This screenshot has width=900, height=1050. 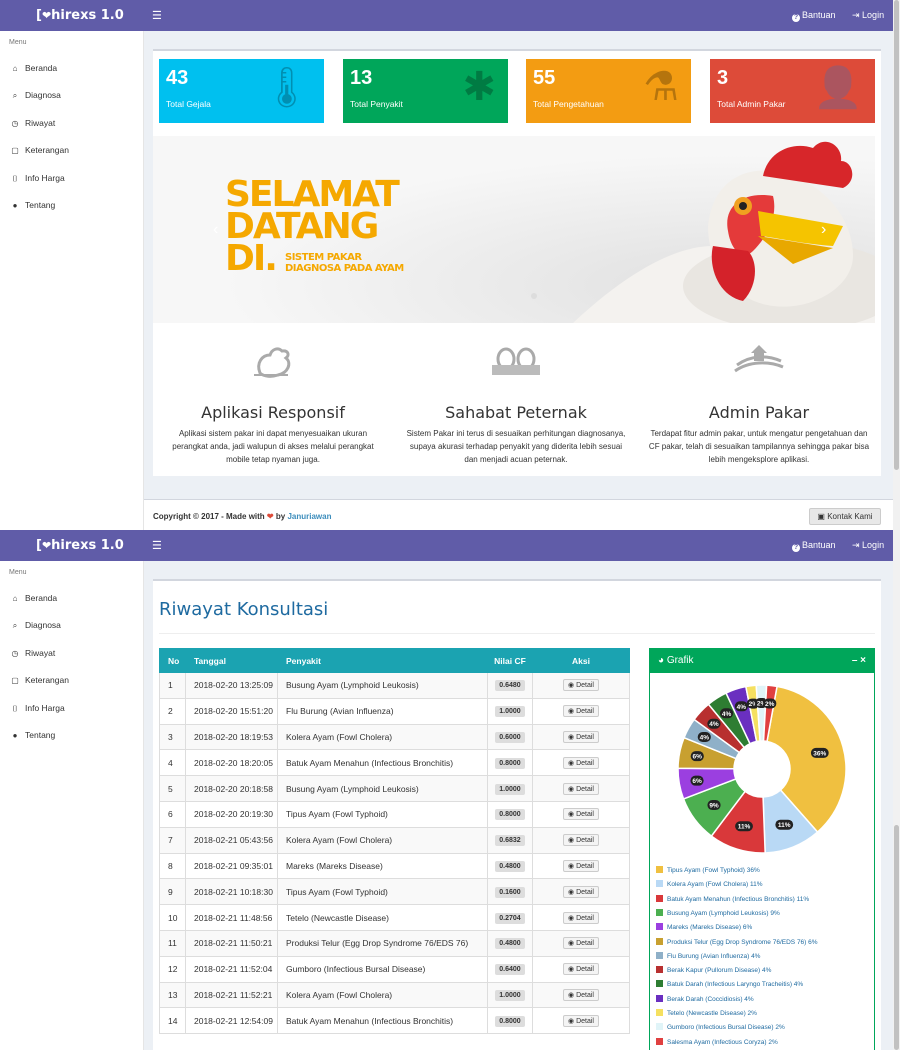 I want to click on stat-value: 3, so click(x=723, y=78).